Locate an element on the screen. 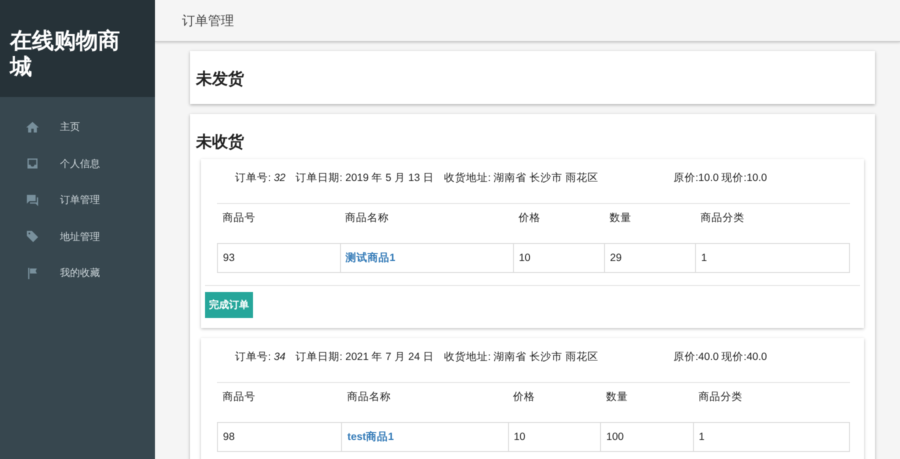 This screenshot has height=459, width=900. inbox-icon is located at coordinates (32, 164).